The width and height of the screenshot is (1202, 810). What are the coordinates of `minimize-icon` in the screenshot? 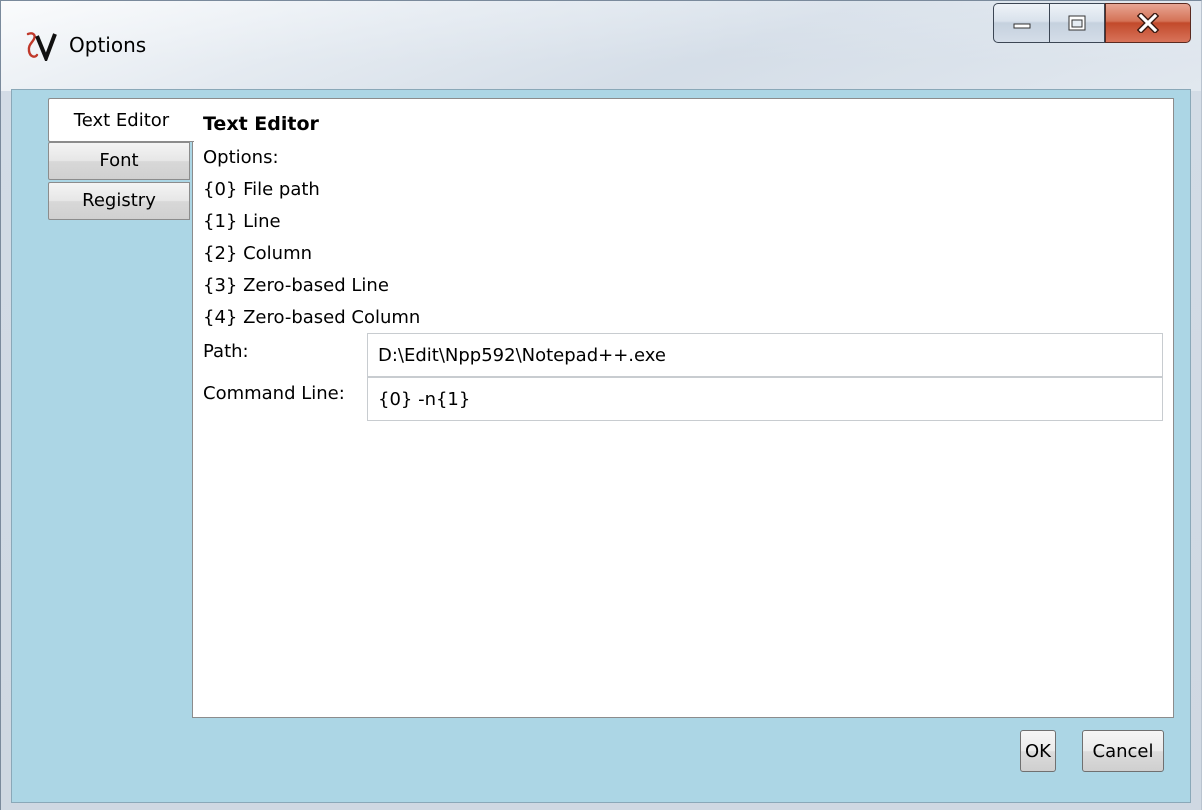 It's located at (1021, 26).